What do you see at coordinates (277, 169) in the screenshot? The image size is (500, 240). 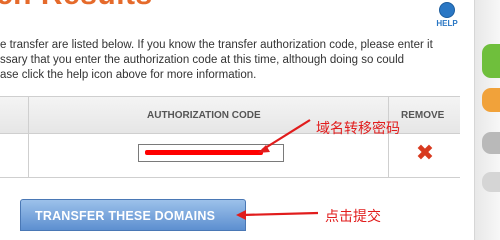 I see `annotation-arrows` at bounding box center [277, 169].